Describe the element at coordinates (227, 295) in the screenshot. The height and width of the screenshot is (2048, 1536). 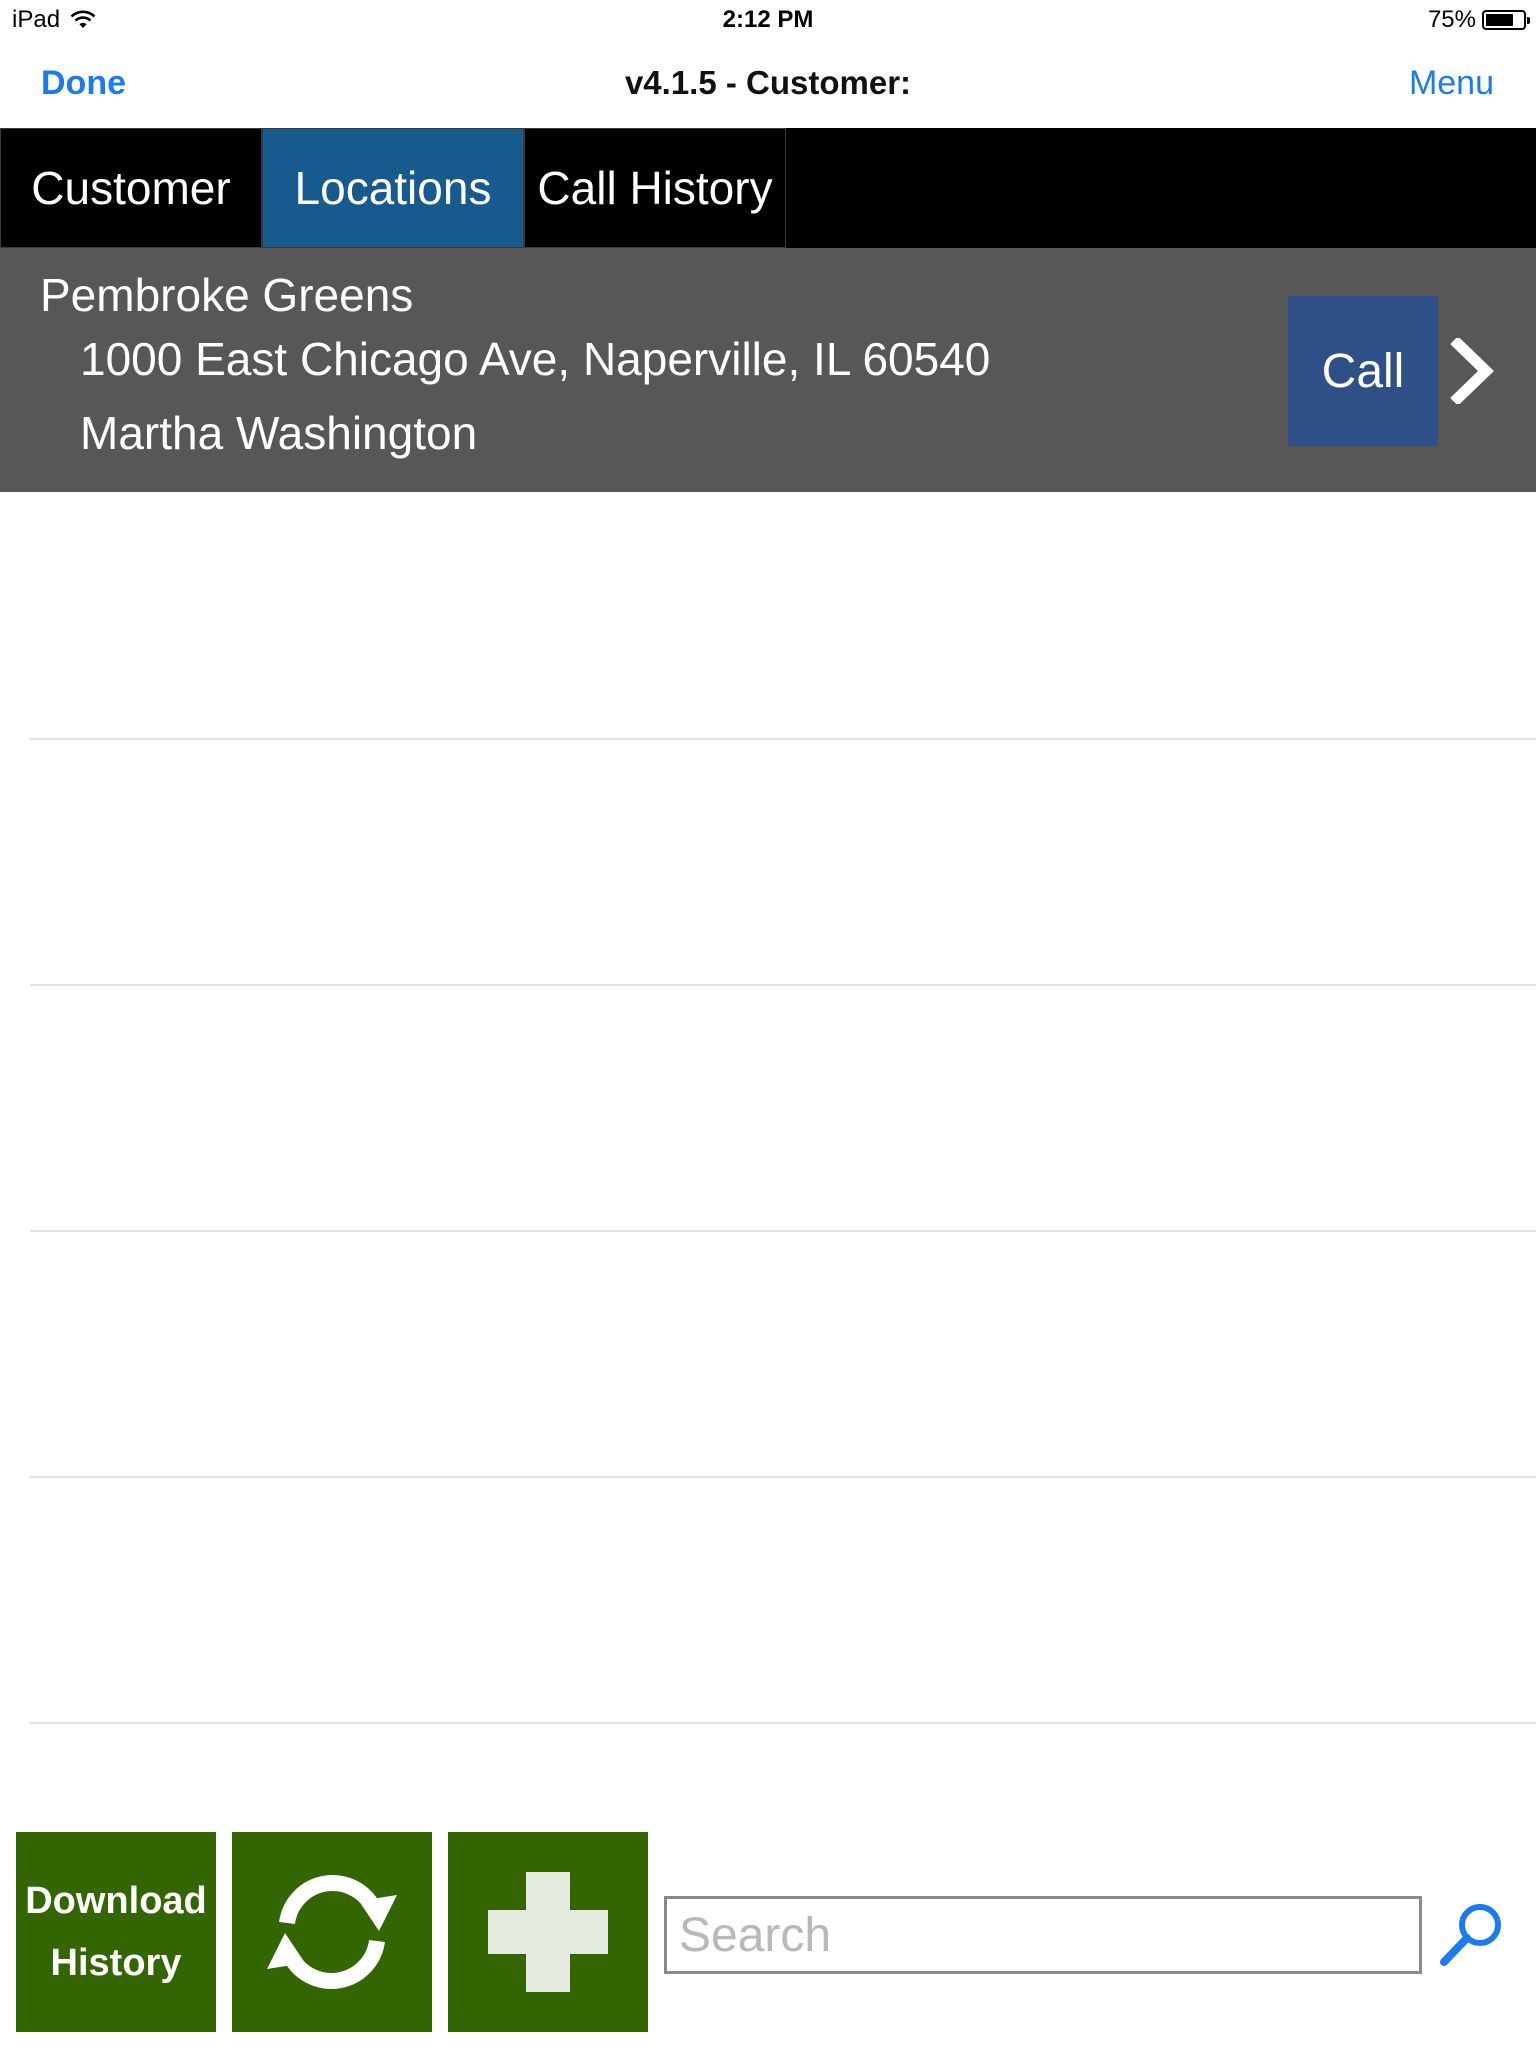
I see `location-name: Pembroke Greens` at that location.